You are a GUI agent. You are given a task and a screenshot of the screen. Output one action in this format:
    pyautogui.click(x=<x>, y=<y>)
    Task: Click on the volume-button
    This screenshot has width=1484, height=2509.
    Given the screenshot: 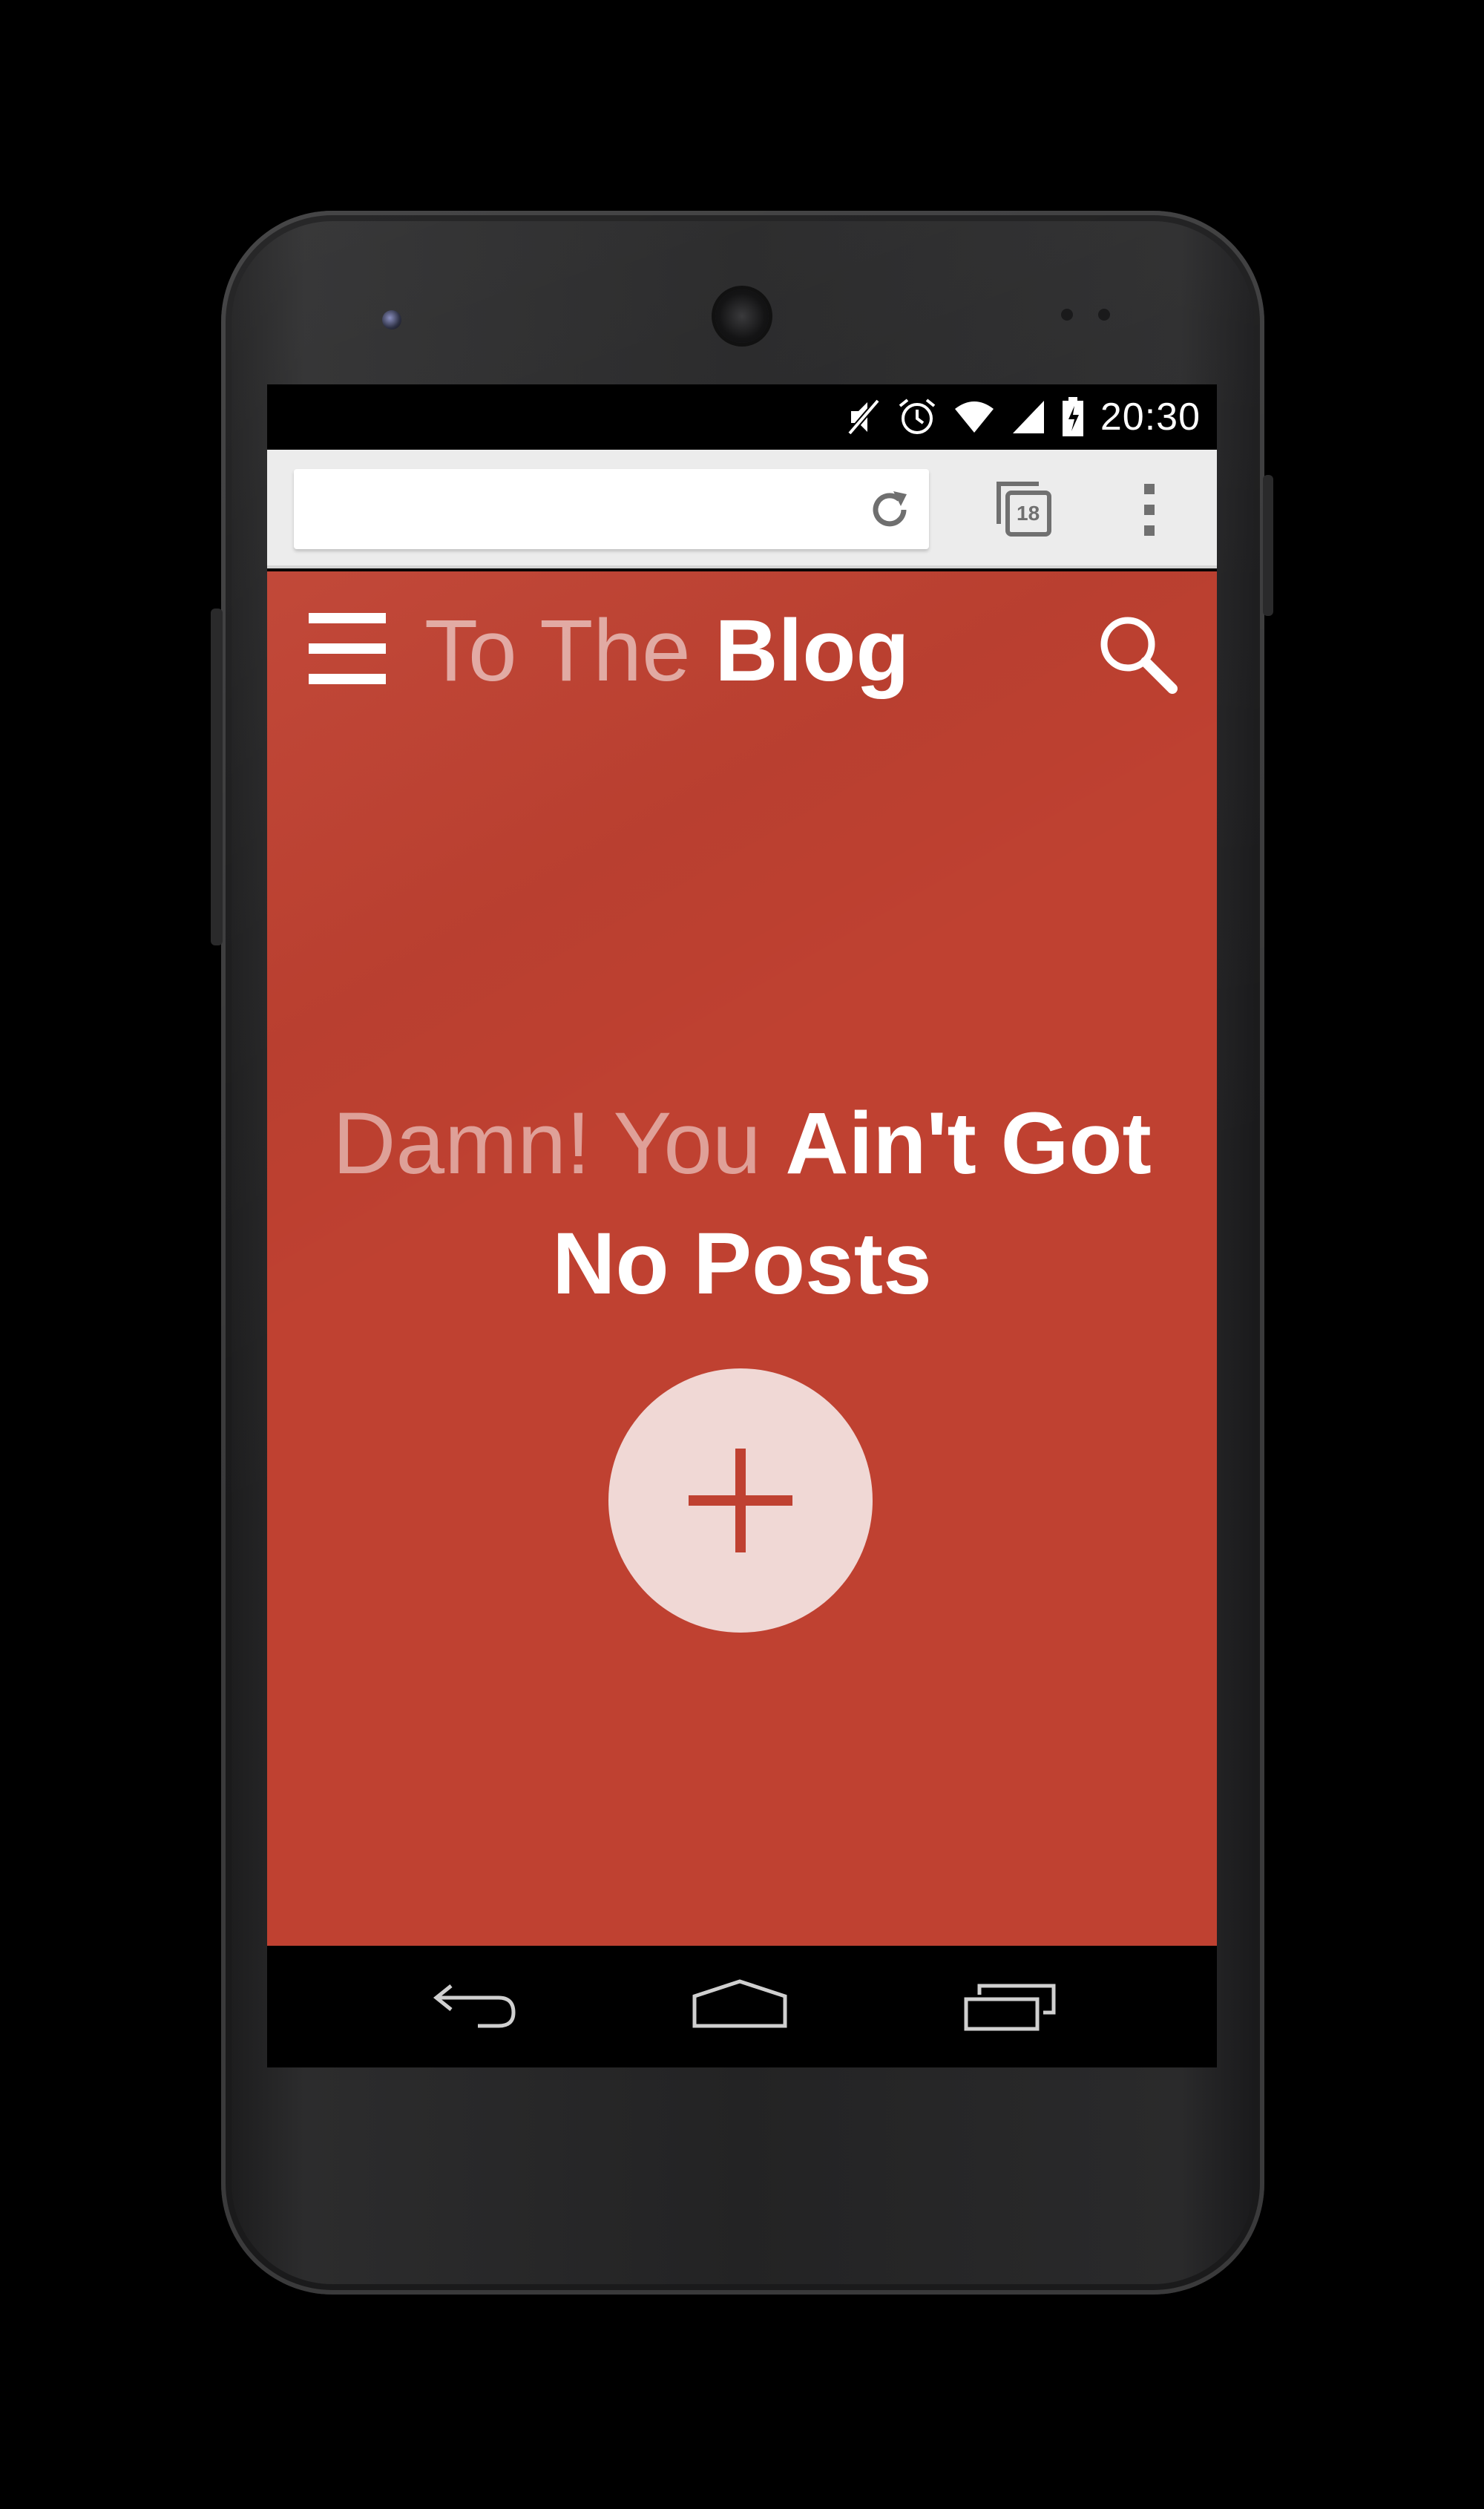 What is the action you would take?
    pyautogui.click(x=217, y=777)
    